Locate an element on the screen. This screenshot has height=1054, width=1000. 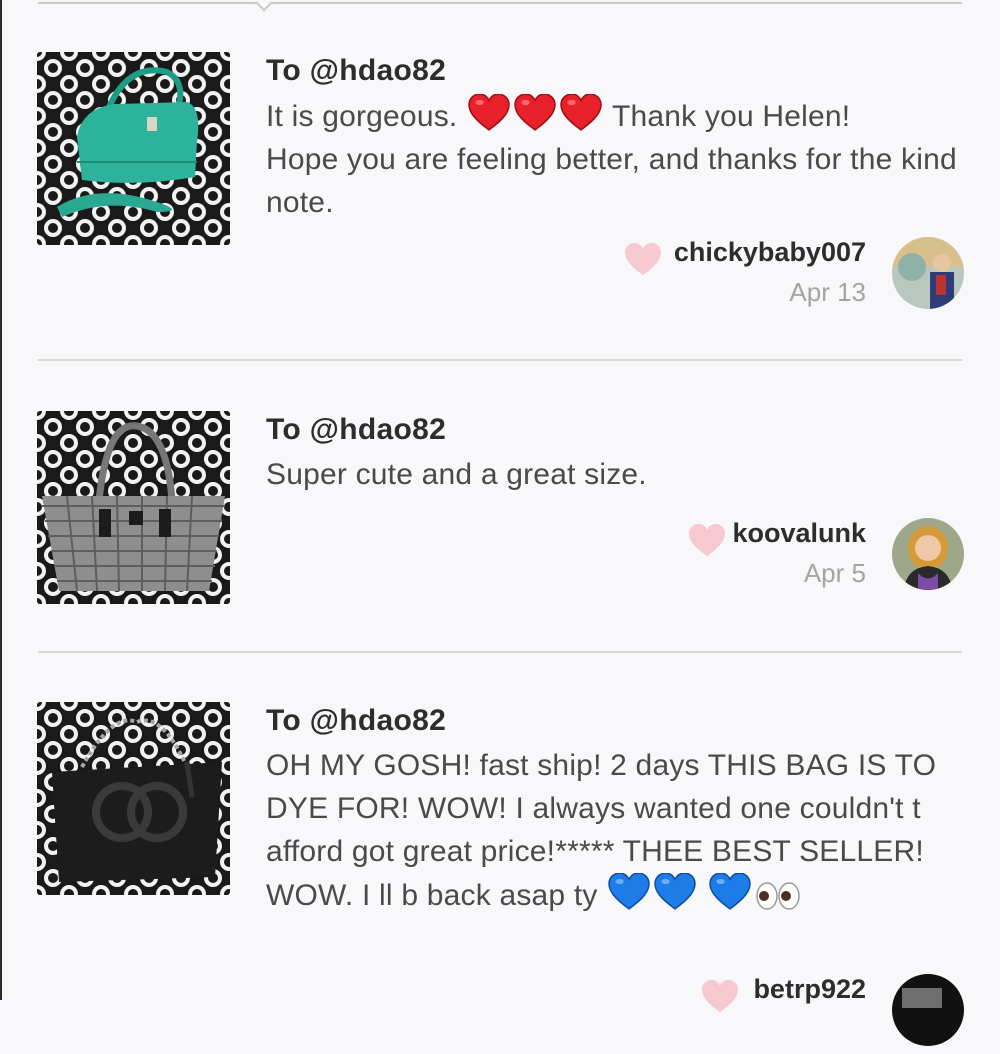
author-username-link: chickybaby007 is located at coordinates (770, 252).